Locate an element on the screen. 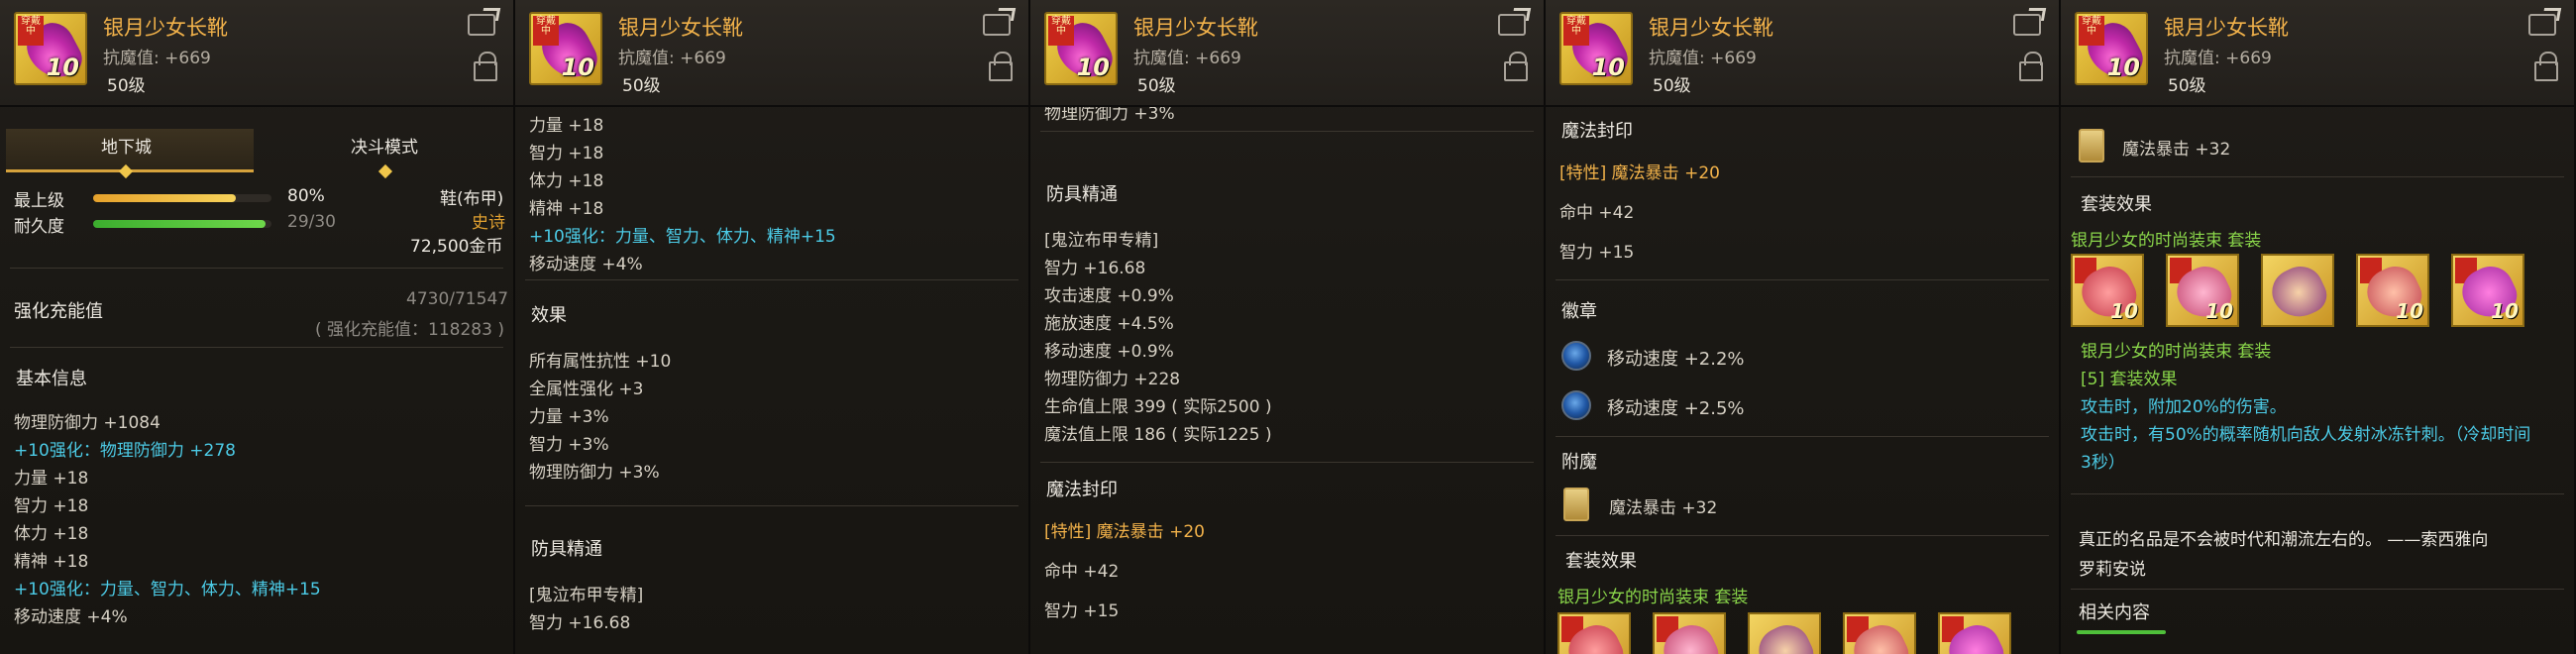 The width and height of the screenshot is (2576, 654). effect-line: 所有属性抗性 +10 is located at coordinates (600, 362).